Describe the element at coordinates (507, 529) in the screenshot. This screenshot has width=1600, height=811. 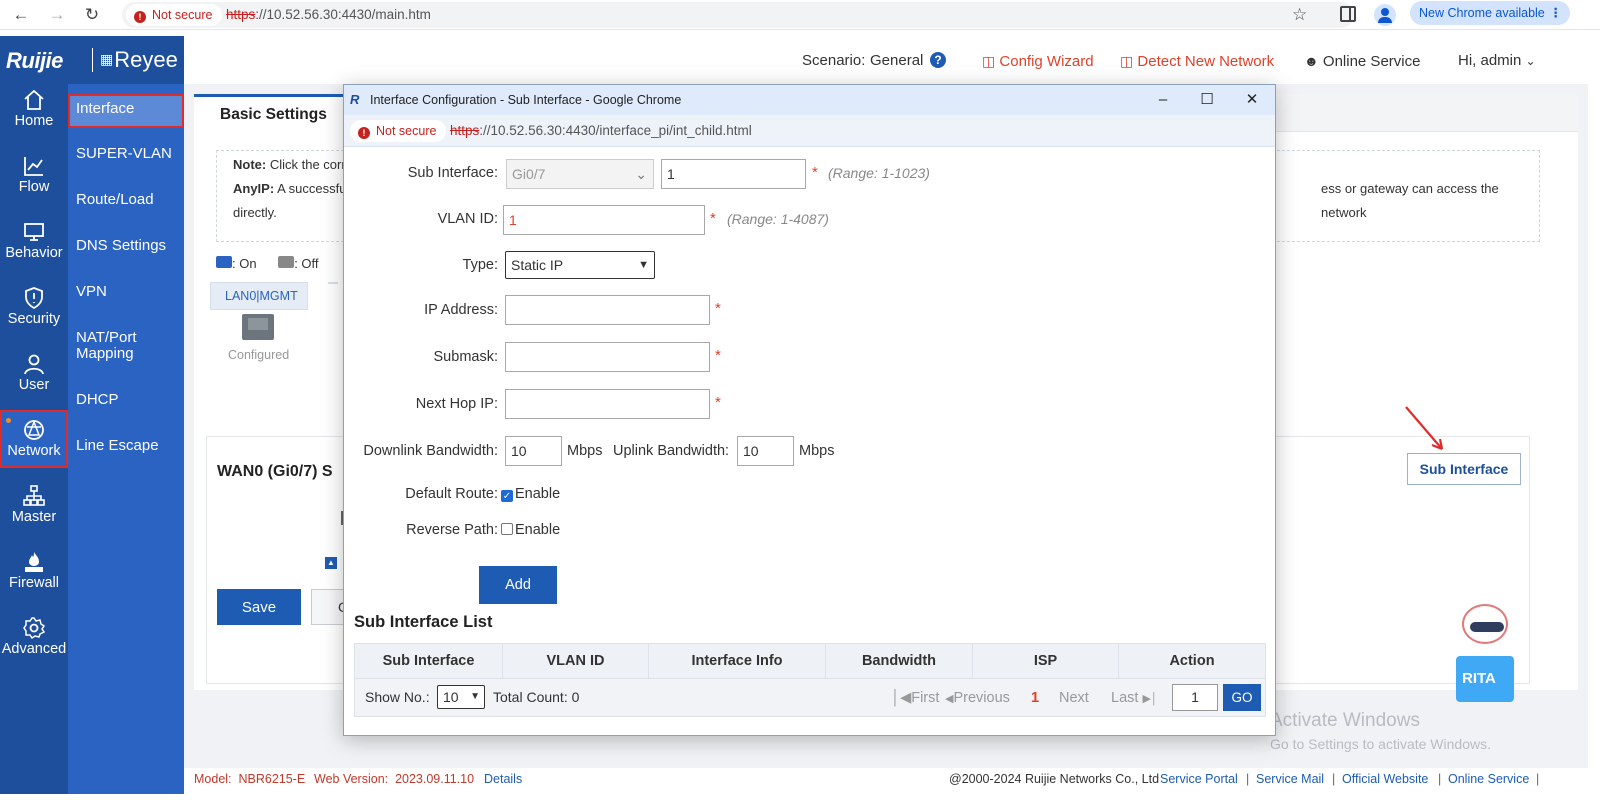
I see `checkbox-unchecked-icon` at that location.